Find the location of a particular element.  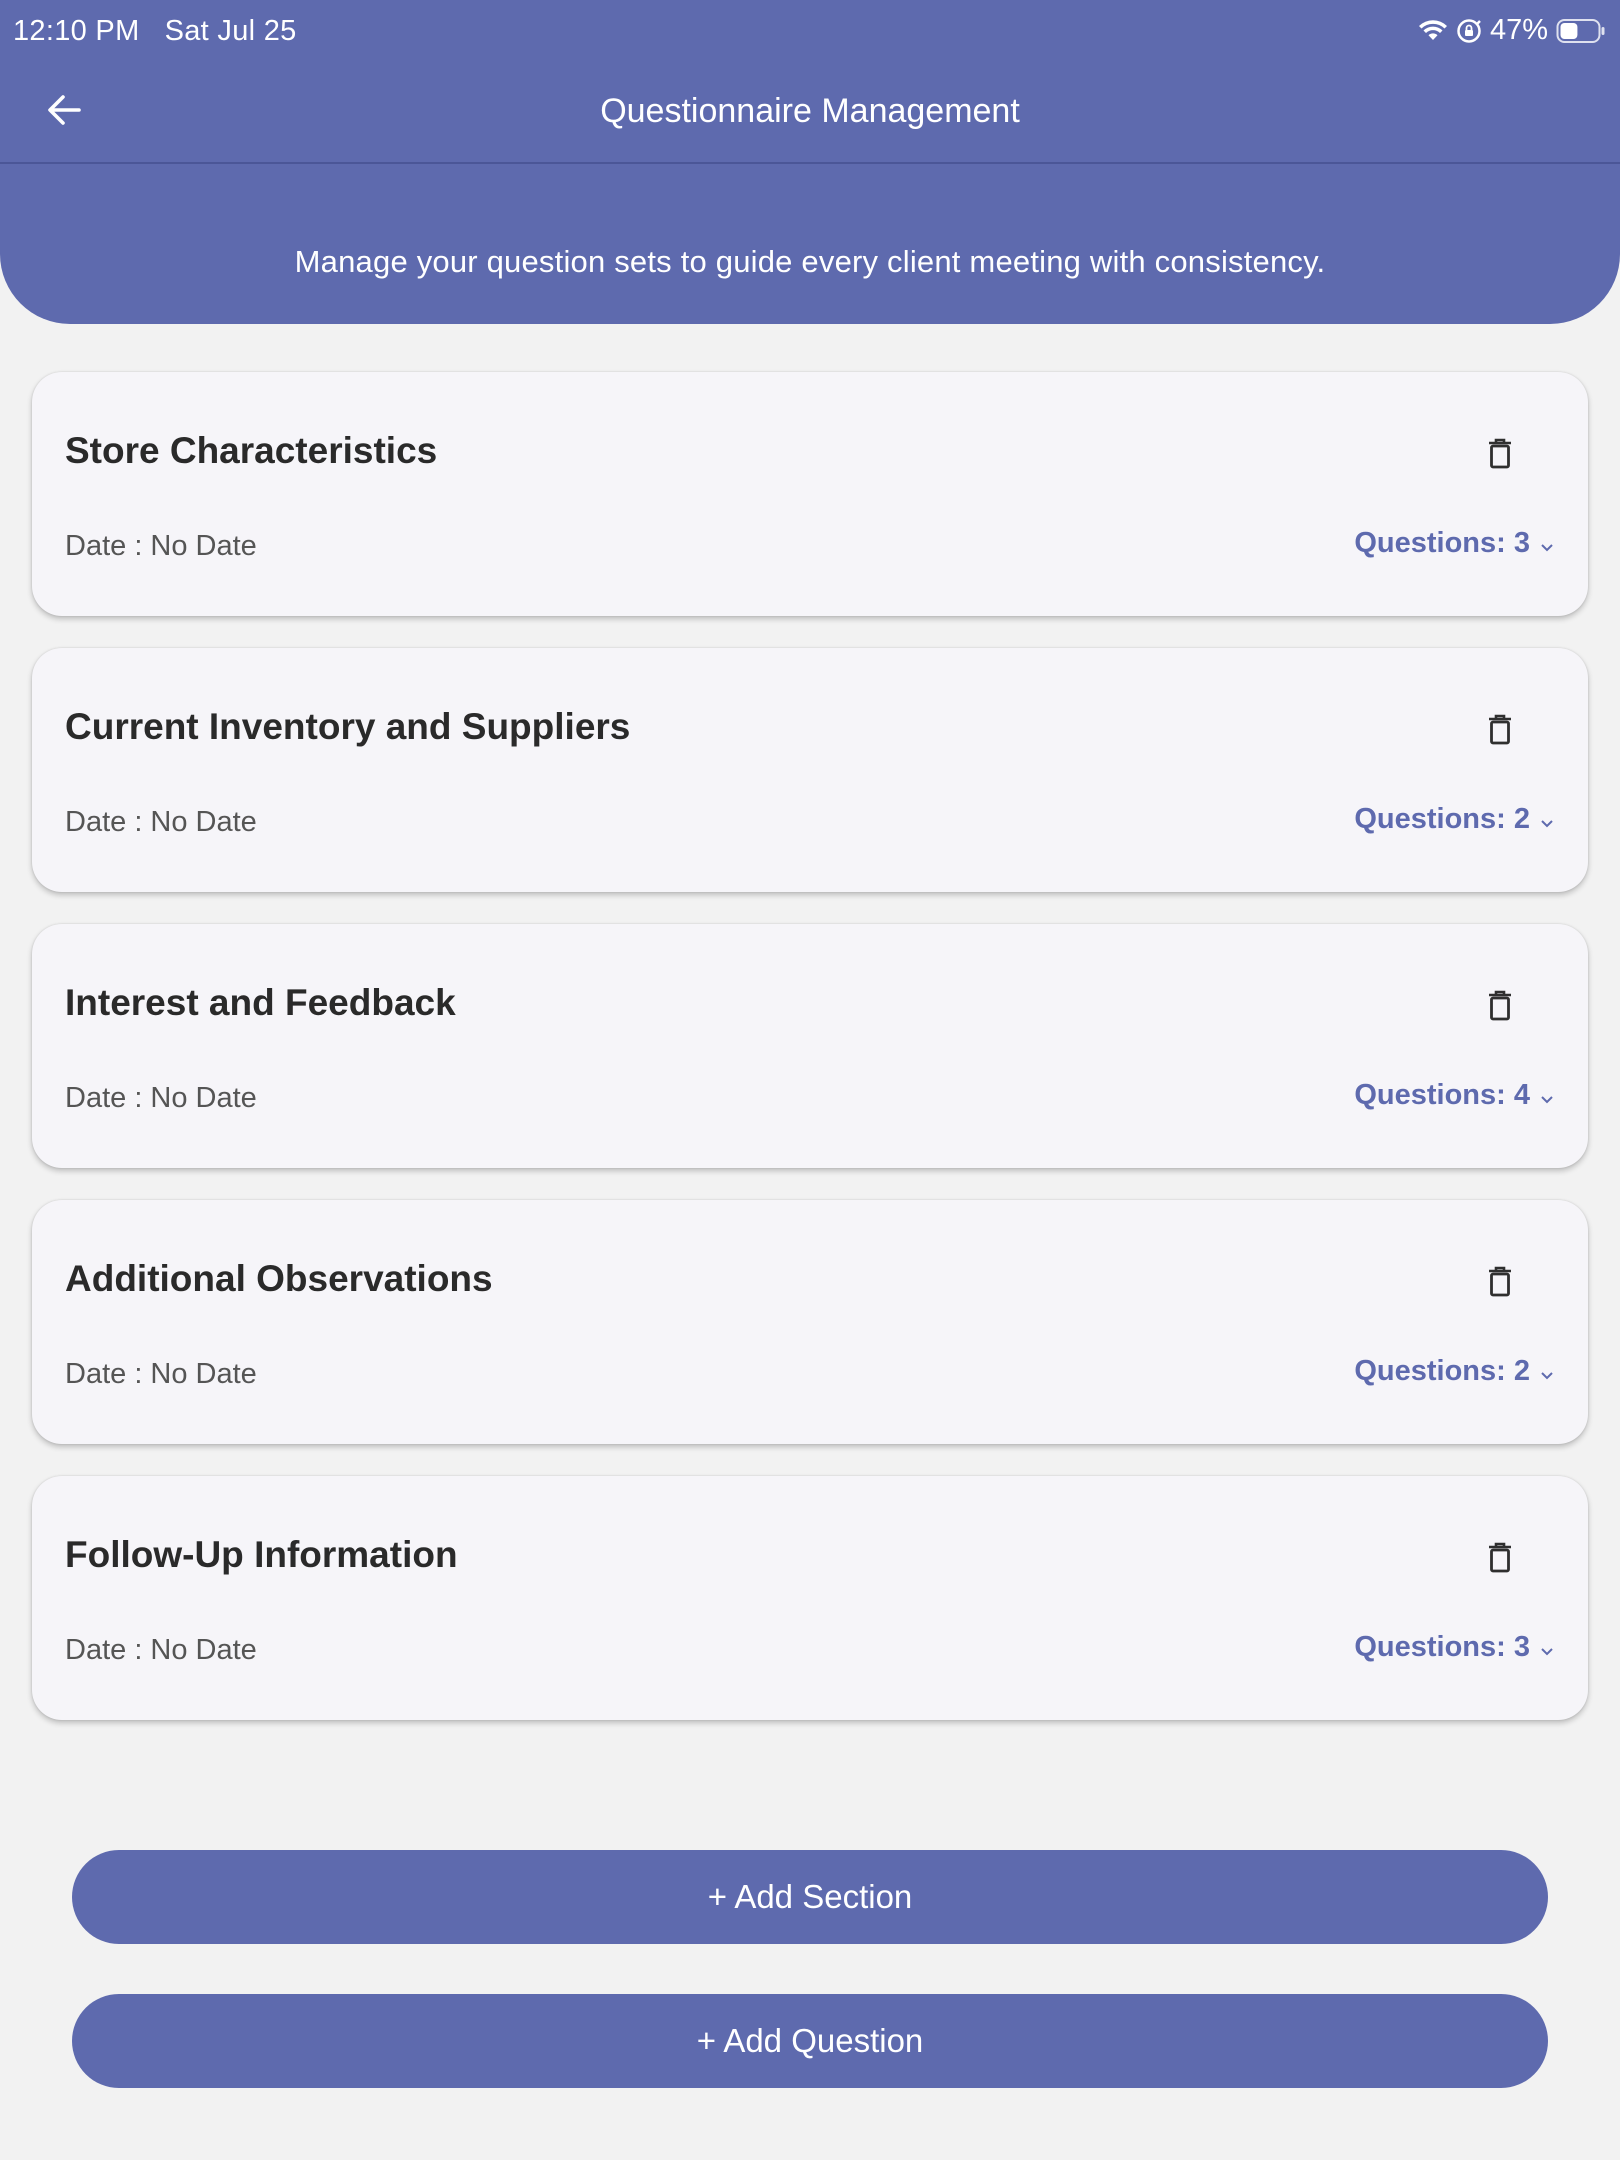

status-indicators: 47% is located at coordinates (1512, 30).